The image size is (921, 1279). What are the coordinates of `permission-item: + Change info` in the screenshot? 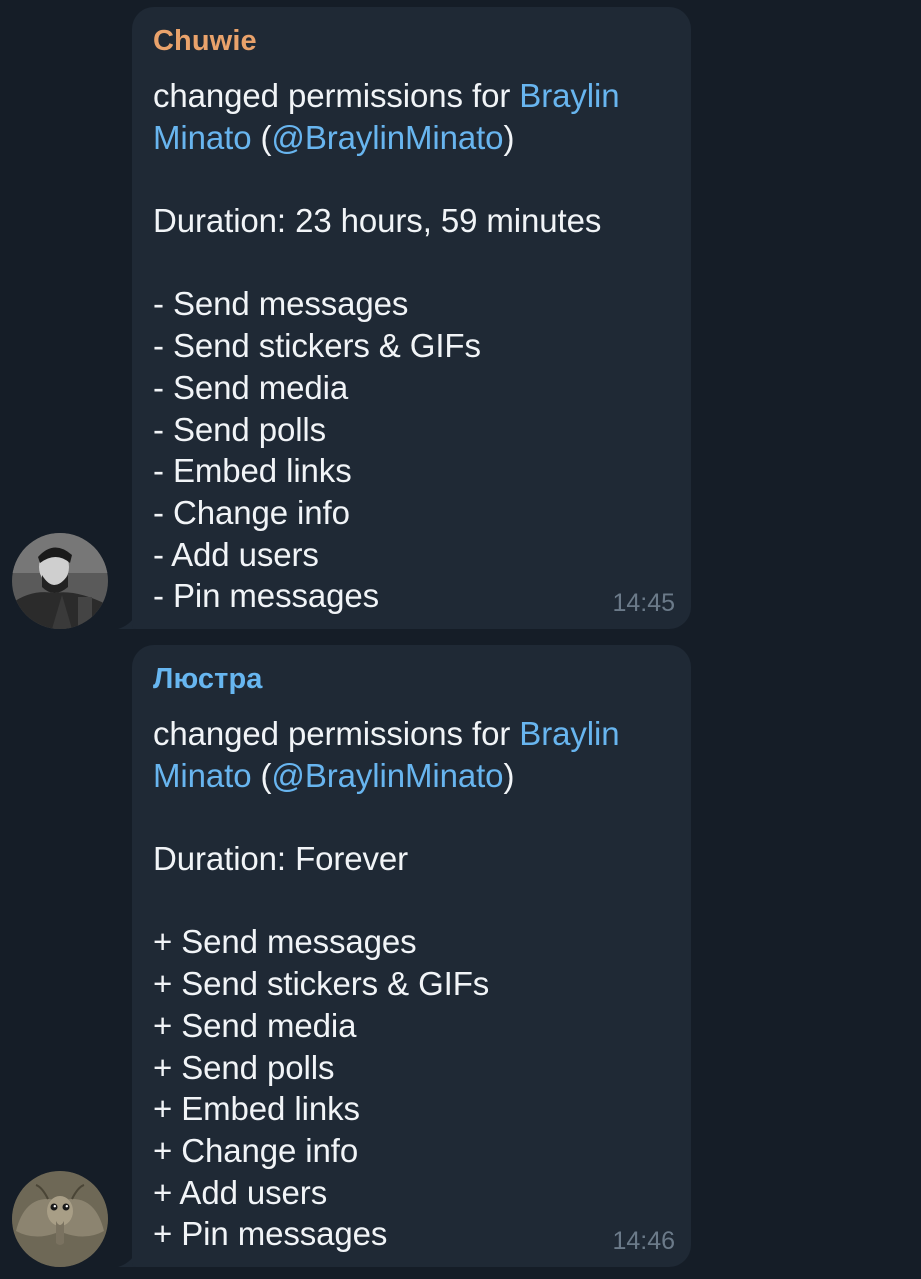 It's located at (256, 1150).